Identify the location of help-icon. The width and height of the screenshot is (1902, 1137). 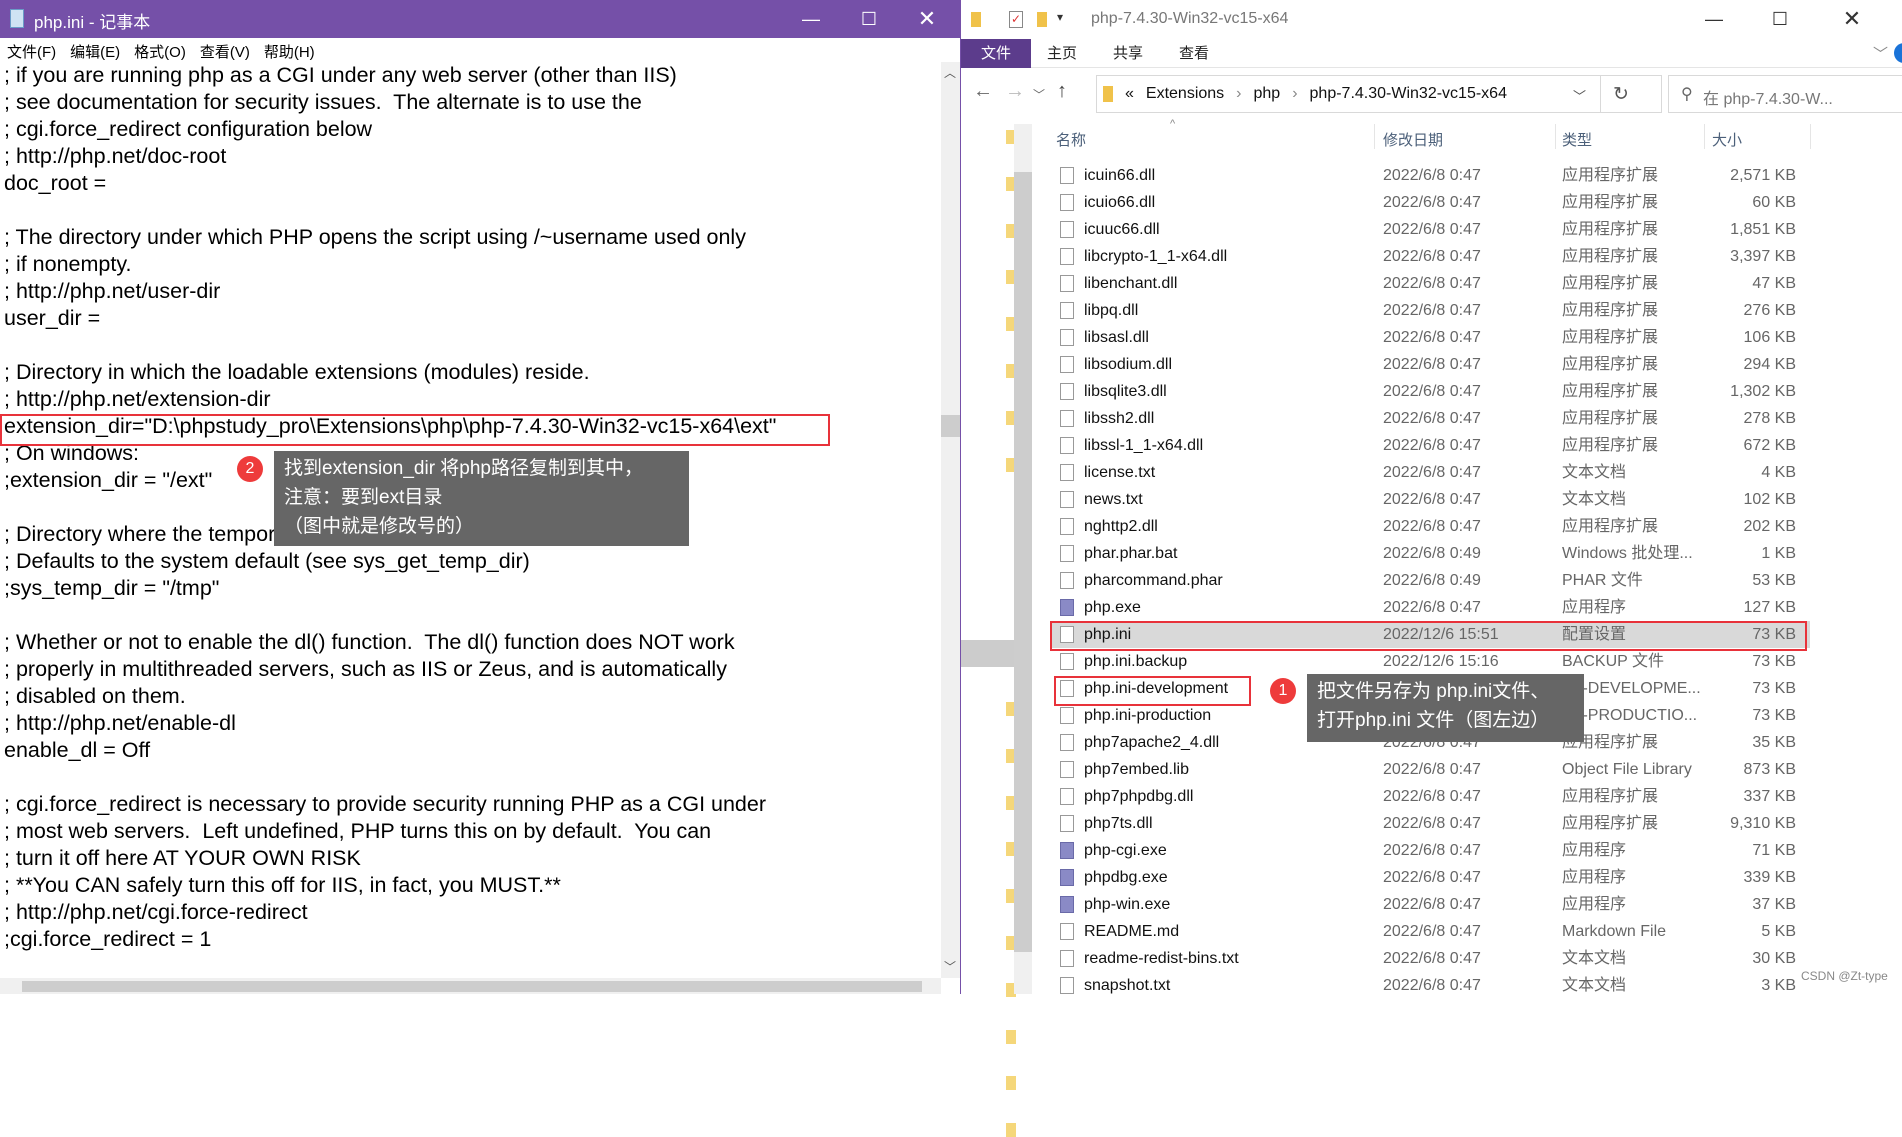
(1898, 53).